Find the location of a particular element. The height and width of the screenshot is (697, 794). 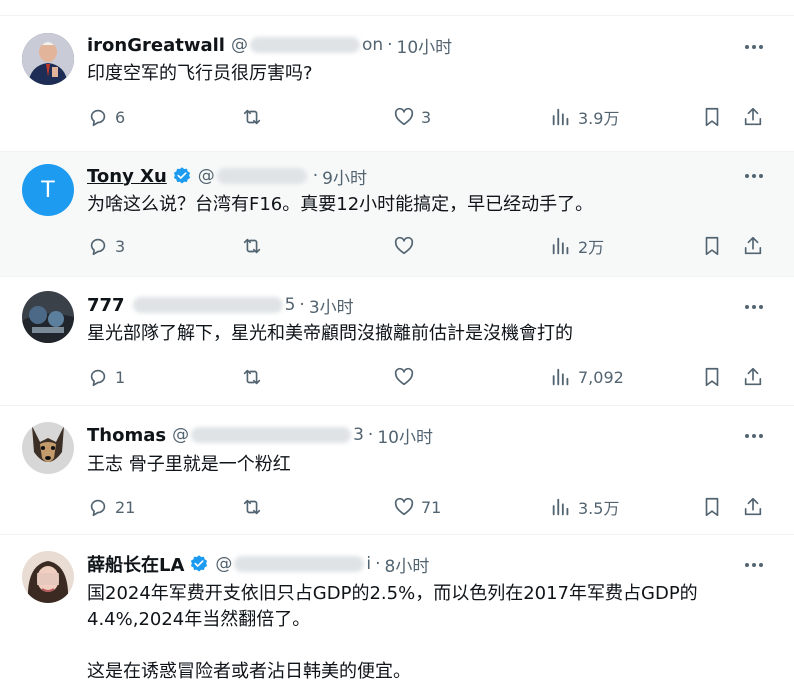

author-handle: @ is located at coordinates (253, 176).